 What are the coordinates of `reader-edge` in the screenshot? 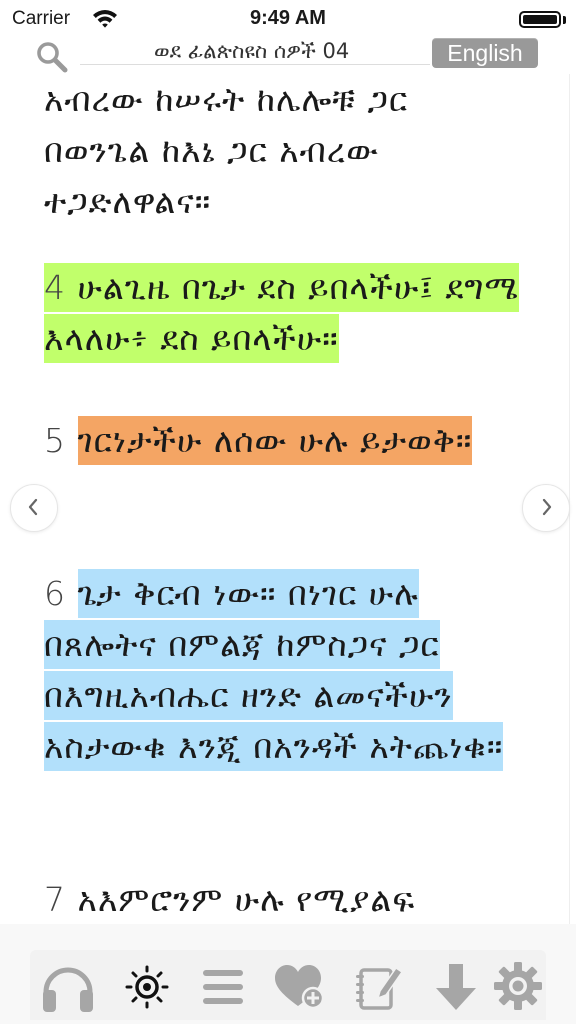 It's located at (569, 499).